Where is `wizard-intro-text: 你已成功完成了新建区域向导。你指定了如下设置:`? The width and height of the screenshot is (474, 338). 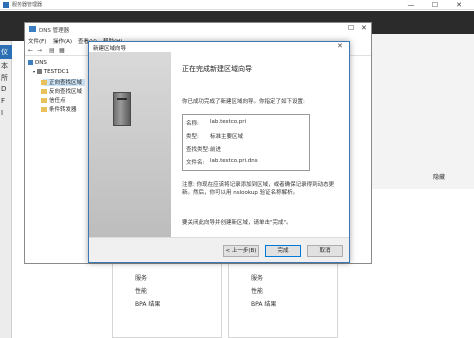
wizard-intro-text: 你已成功完成了新建区域向导。你指定了如下设置: is located at coordinates (243, 102).